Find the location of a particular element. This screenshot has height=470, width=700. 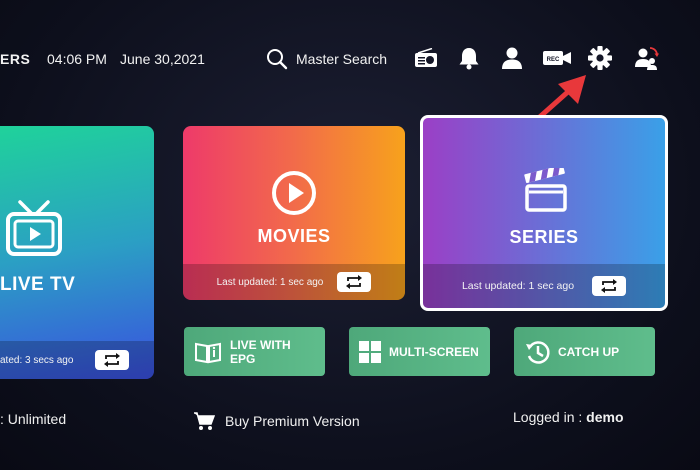

live-with-epg-button: LIVE WITH EPG is located at coordinates (254, 351).